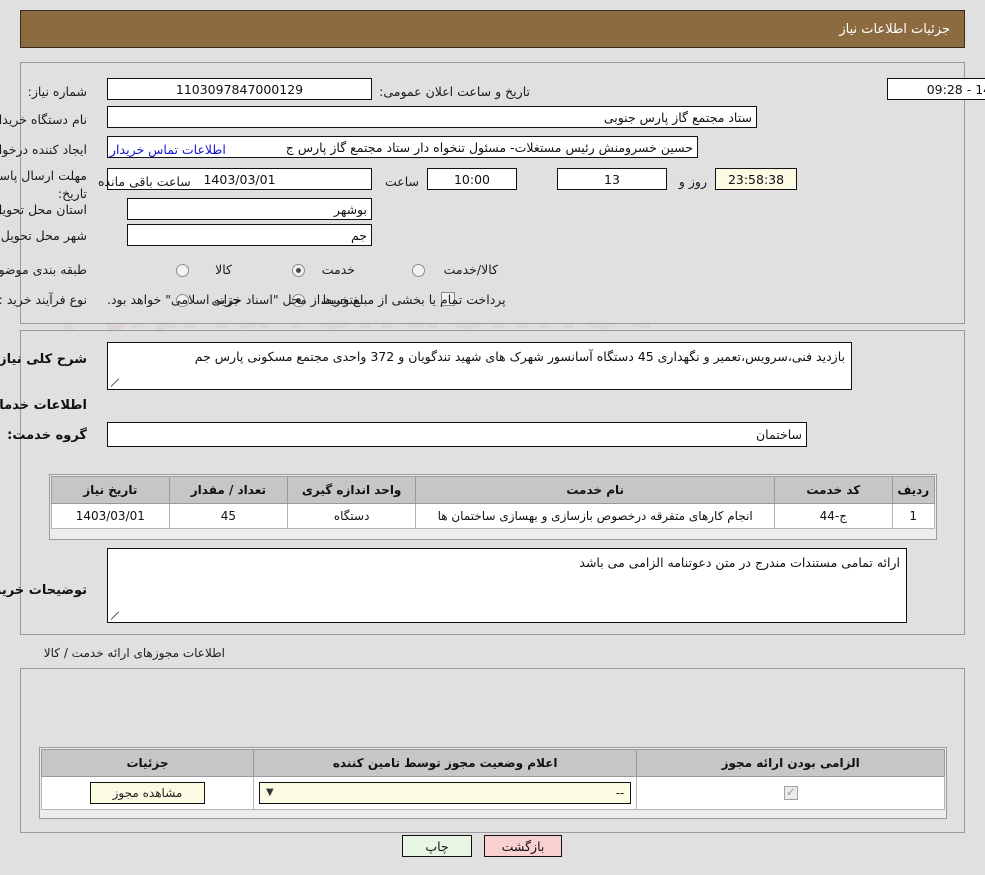 The width and height of the screenshot is (985, 875). What do you see at coordinates (790, 763) in the screenshot?
I see `th-license-required: الزامی بودن ارائه مجوز` at bounding box center [790, 763].